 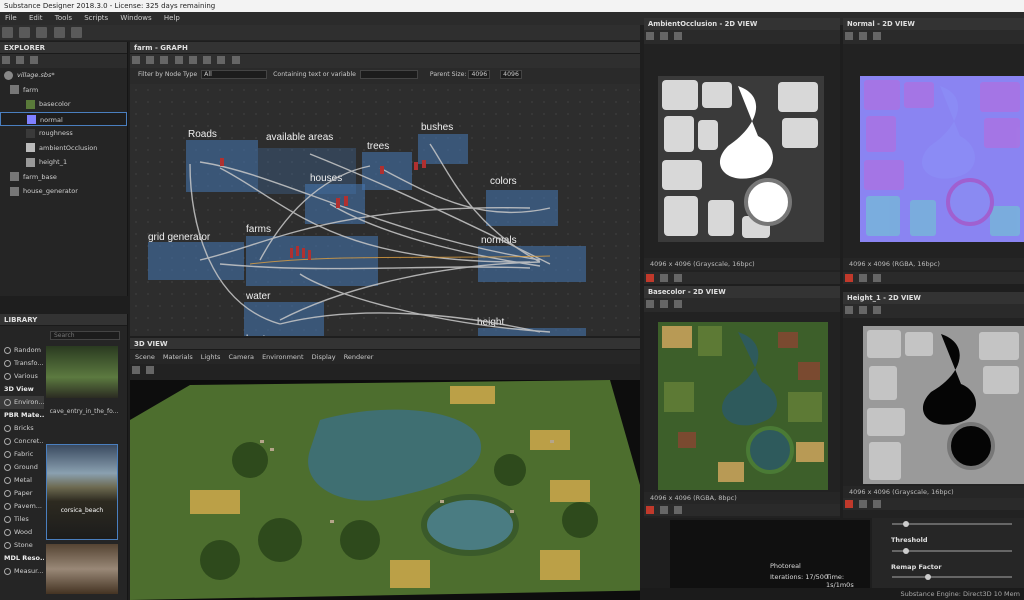 What do you see at coordinates (743, 406) in the screenshot?
I see `view2d-basecolor-image` at bounding box center [743, 406].